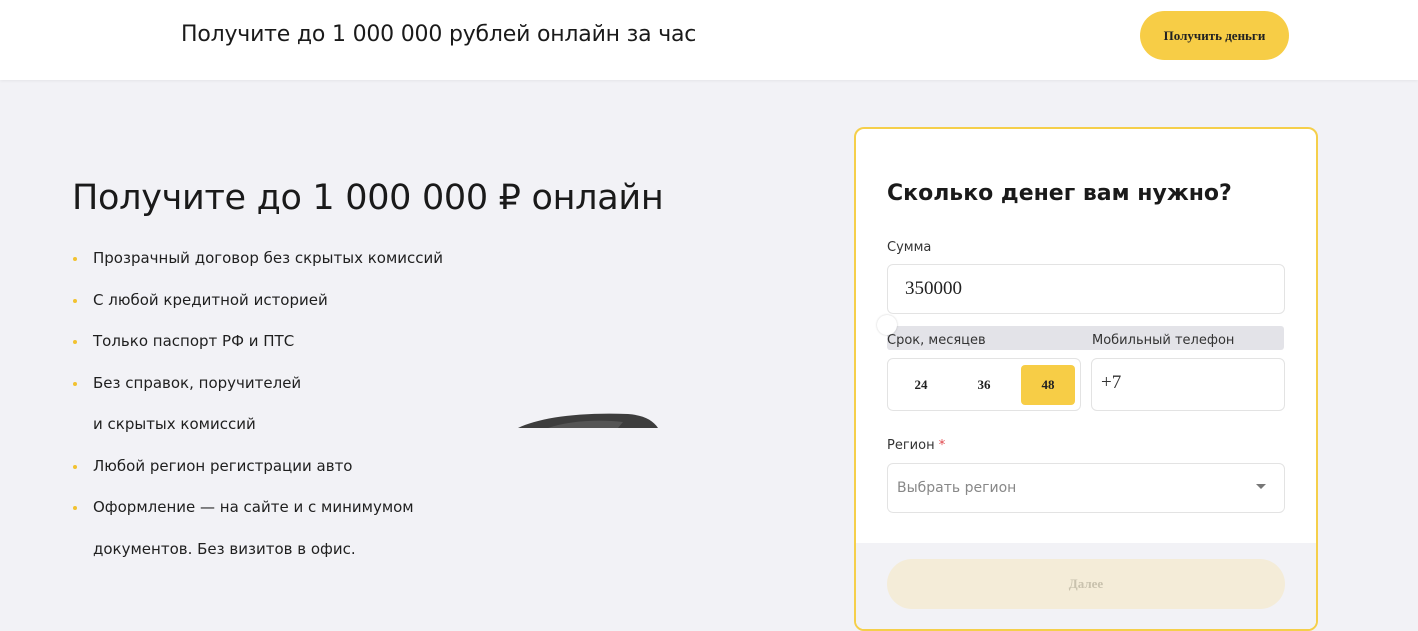 The height and width of the screenshot is (631, 1418). Describe the element at coordinates (257, 342) in the screenshot. I see `feature-item: Только паспорт РФ и ПТС` at that location.